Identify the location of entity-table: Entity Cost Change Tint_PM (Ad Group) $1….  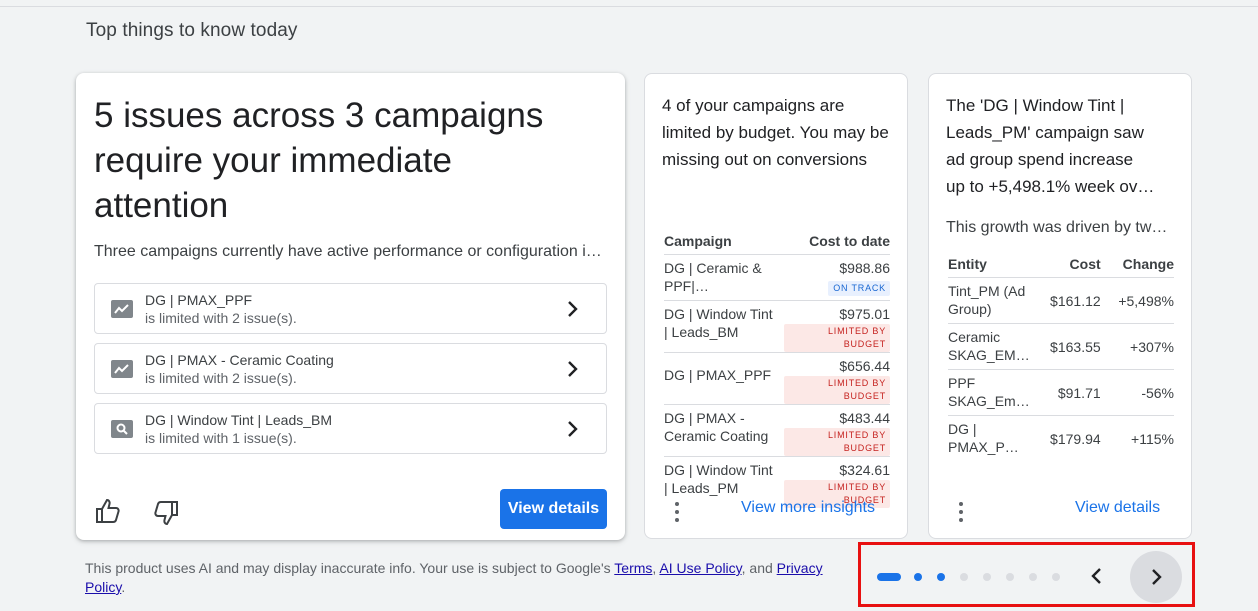
(1061, 359).